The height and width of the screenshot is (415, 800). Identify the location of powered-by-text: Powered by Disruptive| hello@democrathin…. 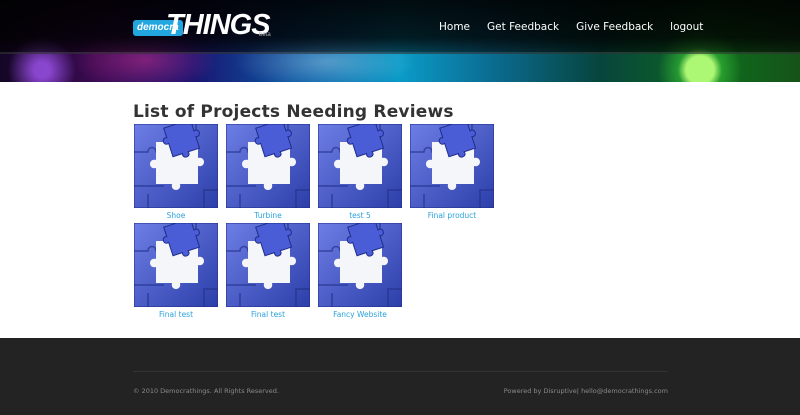
(586, 391).